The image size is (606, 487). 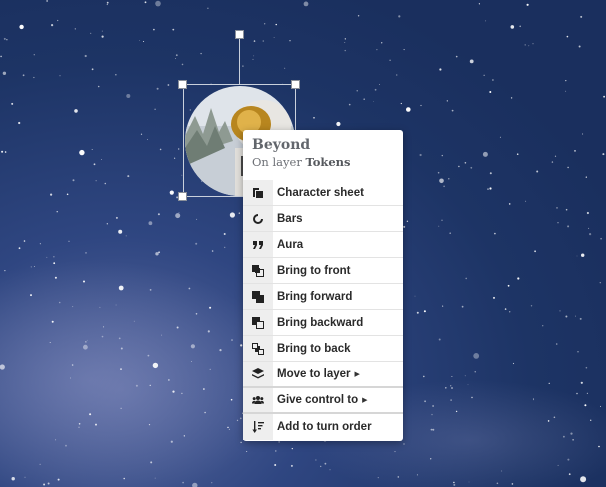 I want to click on bring-forward-icon, so click(x=258, y=296).